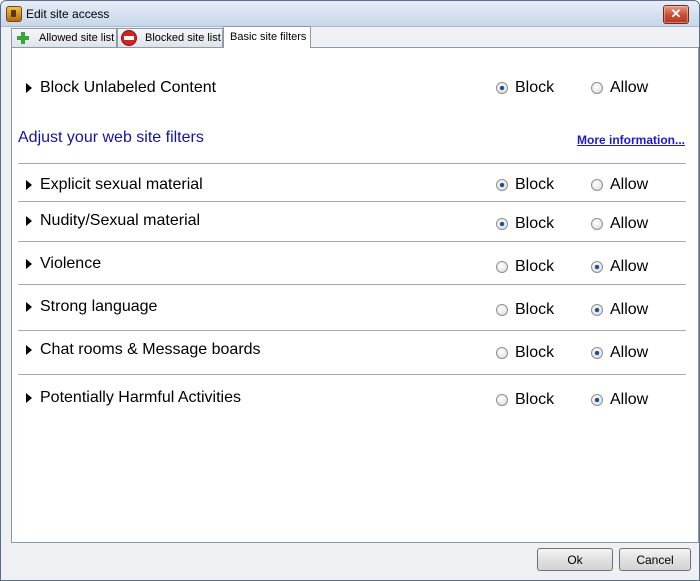 This screenshot has height=581, width=700. What do you see at coordinates (352, 265) in the screenshot?
I see `filter-row-violence: Violence Block Allow` at bounding box center [352, 265].